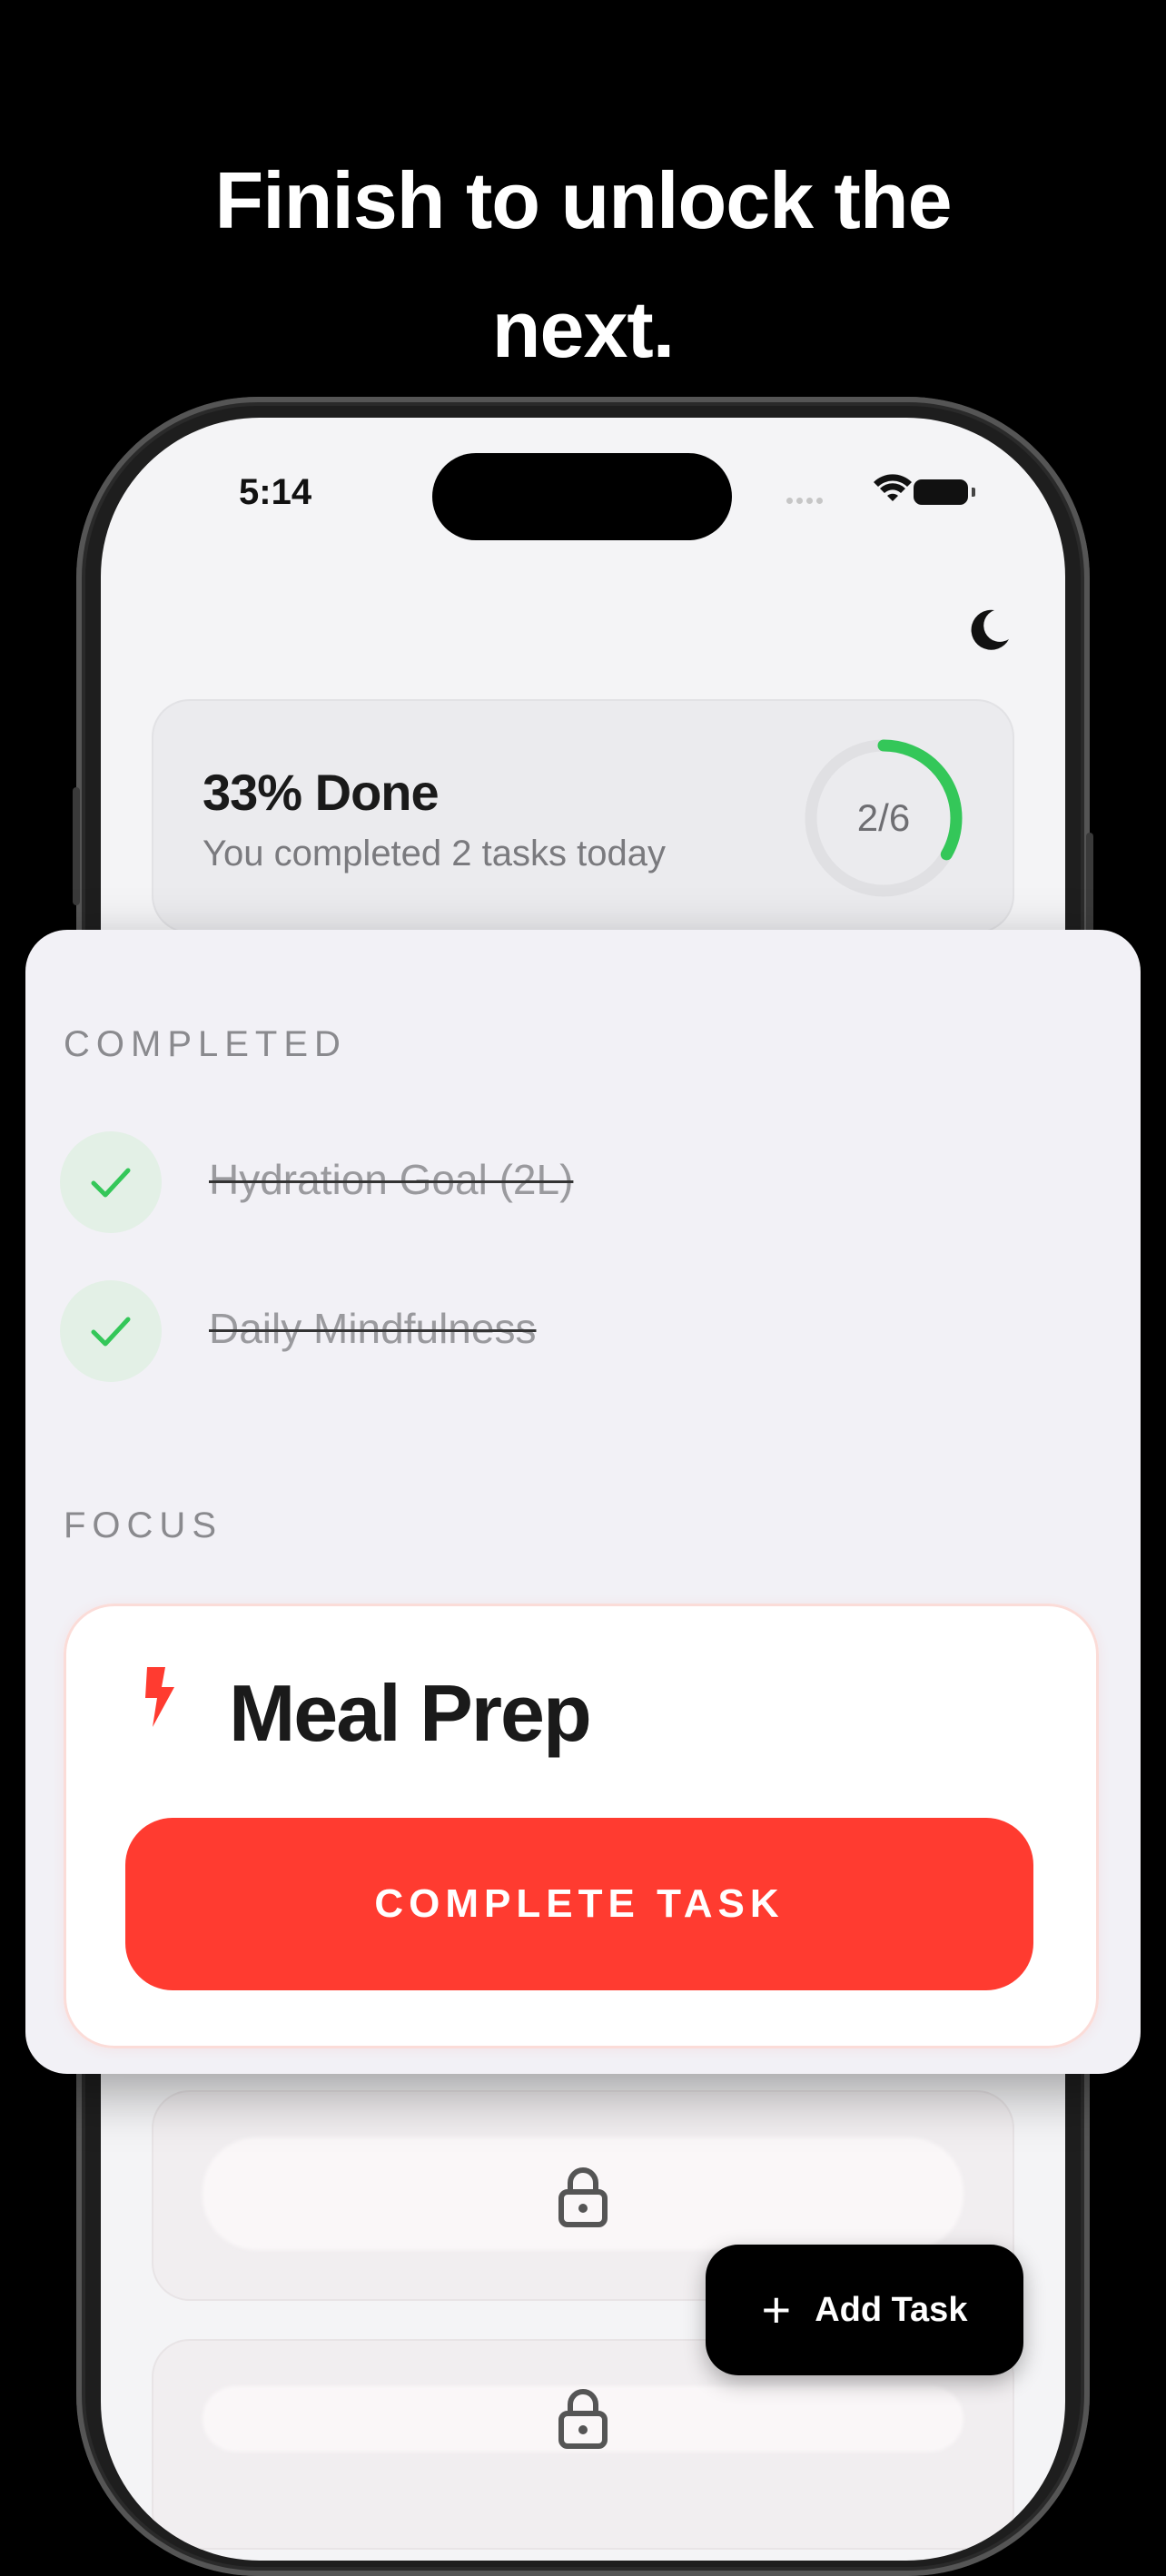  What do you see at coordinates (373, 1328) in the screenshot?
I see `completed-task-title: Daily Mindfulness` at bounding box center [373, 1328].